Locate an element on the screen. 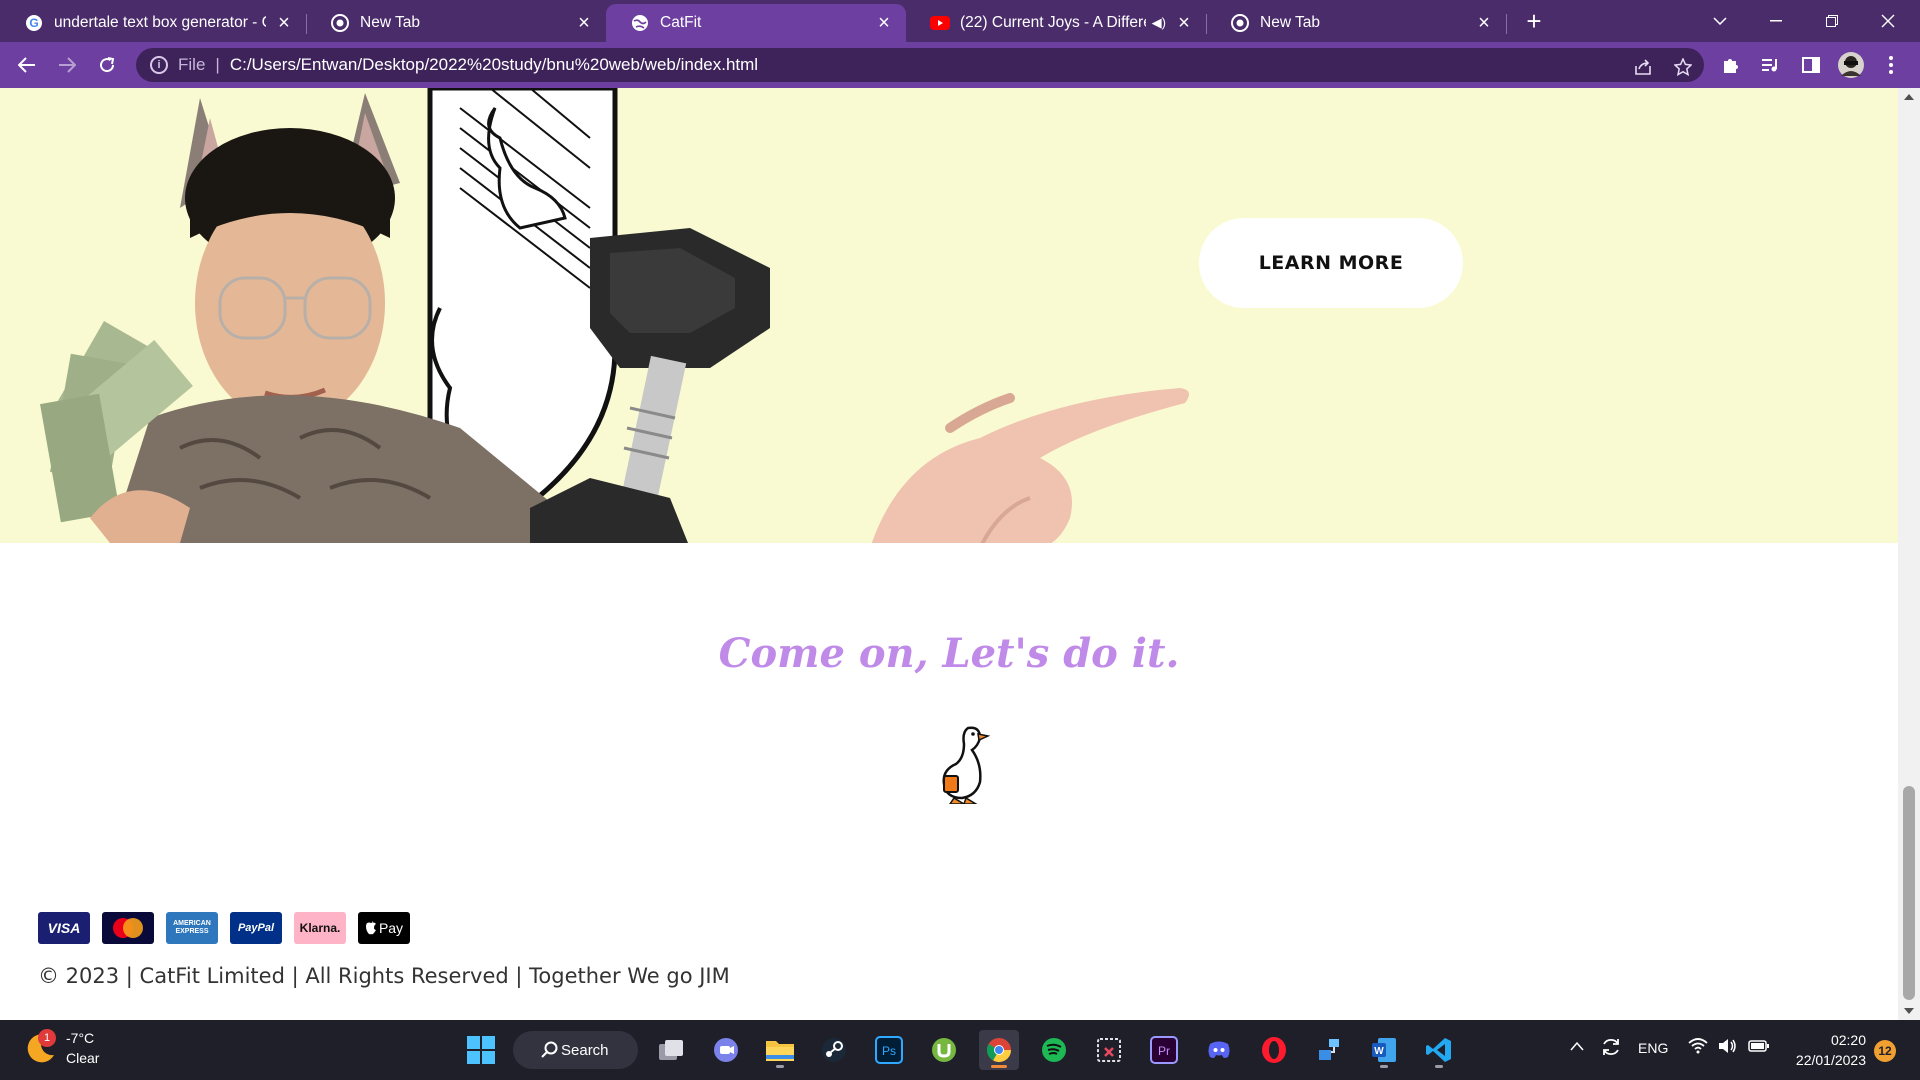 Image resolution: width=1920 pixels, height=1080 pixels. page-scrollbar is located at coordinates (1909, 554).